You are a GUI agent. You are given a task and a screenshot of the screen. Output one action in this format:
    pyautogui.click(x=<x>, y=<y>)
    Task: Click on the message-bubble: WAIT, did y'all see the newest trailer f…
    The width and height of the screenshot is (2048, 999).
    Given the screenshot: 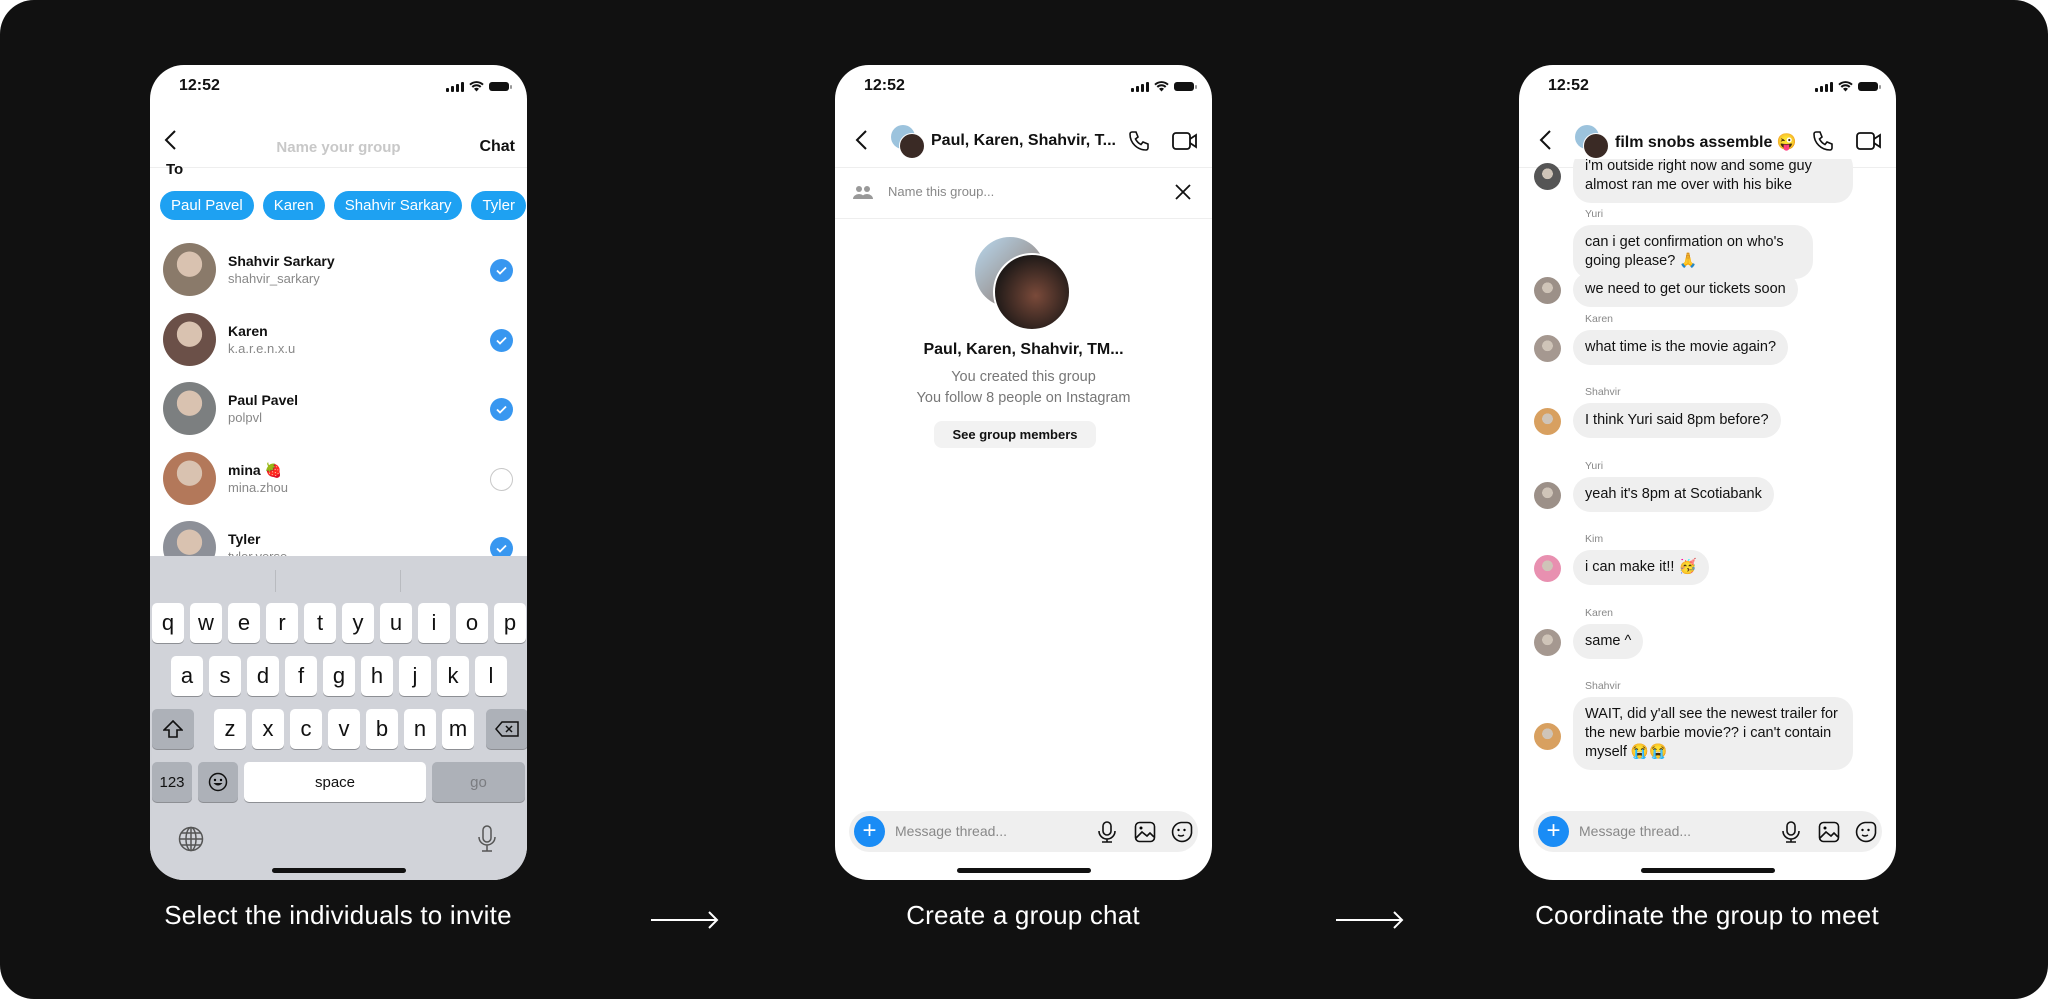 What is the action you would take?
    pyautogui.click(x=1713, y=733)
    